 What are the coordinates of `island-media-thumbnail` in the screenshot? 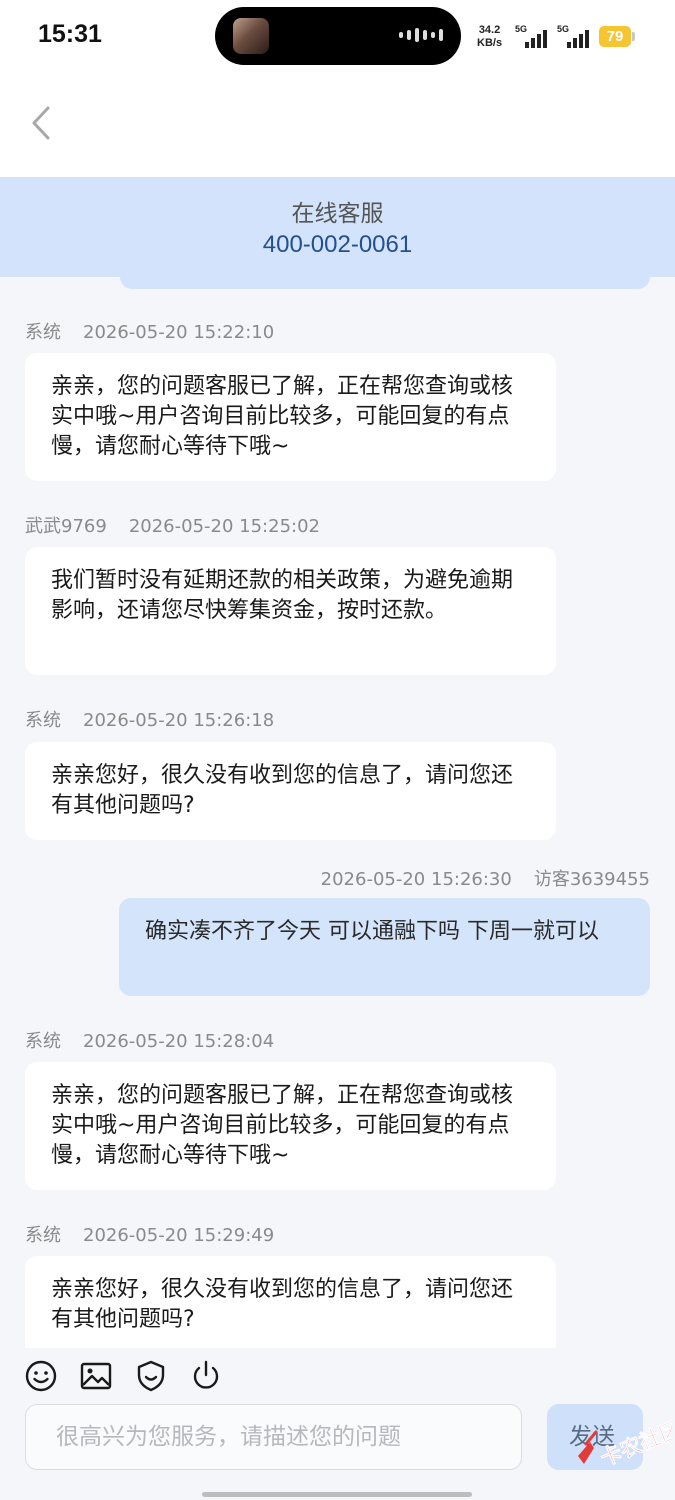 It's located at (251, 36).